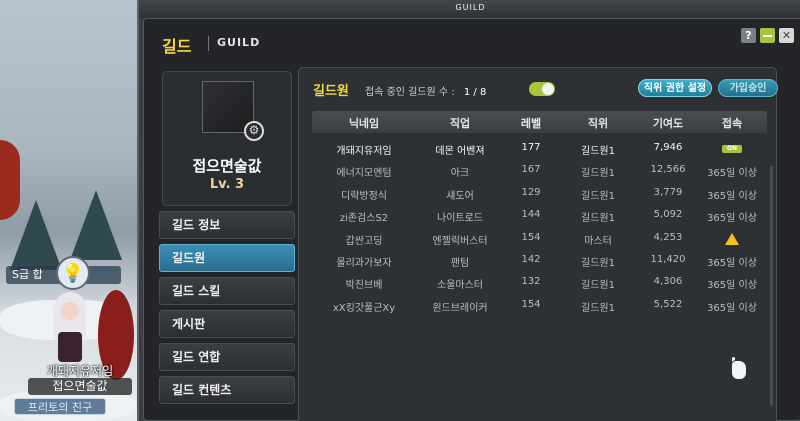 This screenshot has height=421, width=800. What do you see at coordinates (227, 390) in the screenshot?
I see `menu-item-contents: 길드 컨텐츠` at bounding box center [227, 390].